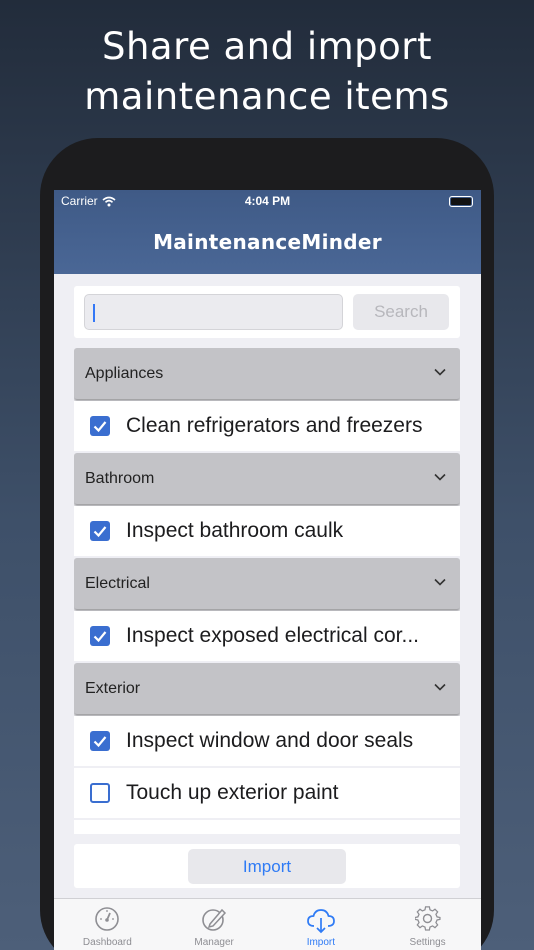 Image resolution: width=534 pixels, height=950 pixels. I want to click on gear-icon, so click(427, 918).